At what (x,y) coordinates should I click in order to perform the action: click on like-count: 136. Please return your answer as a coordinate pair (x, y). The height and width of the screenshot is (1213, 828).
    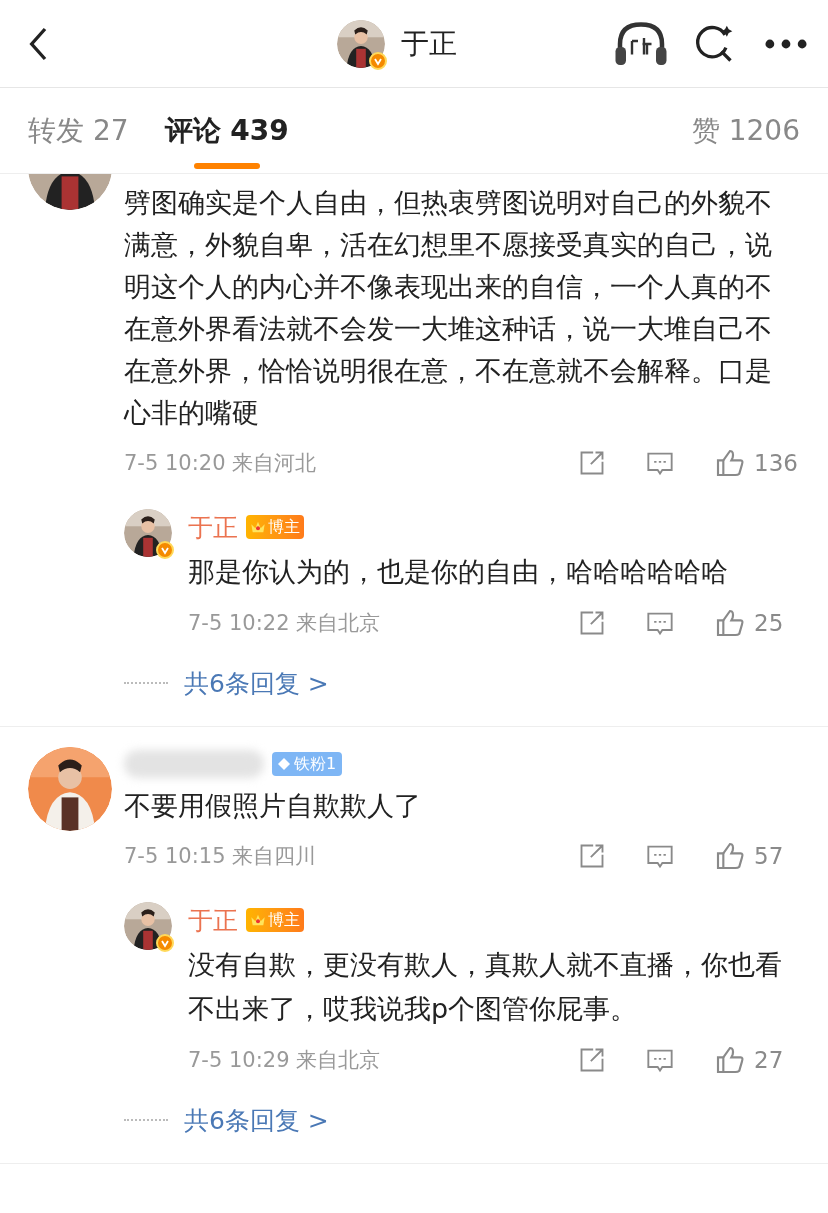
    Looking at the image, I should click on (776, 463).